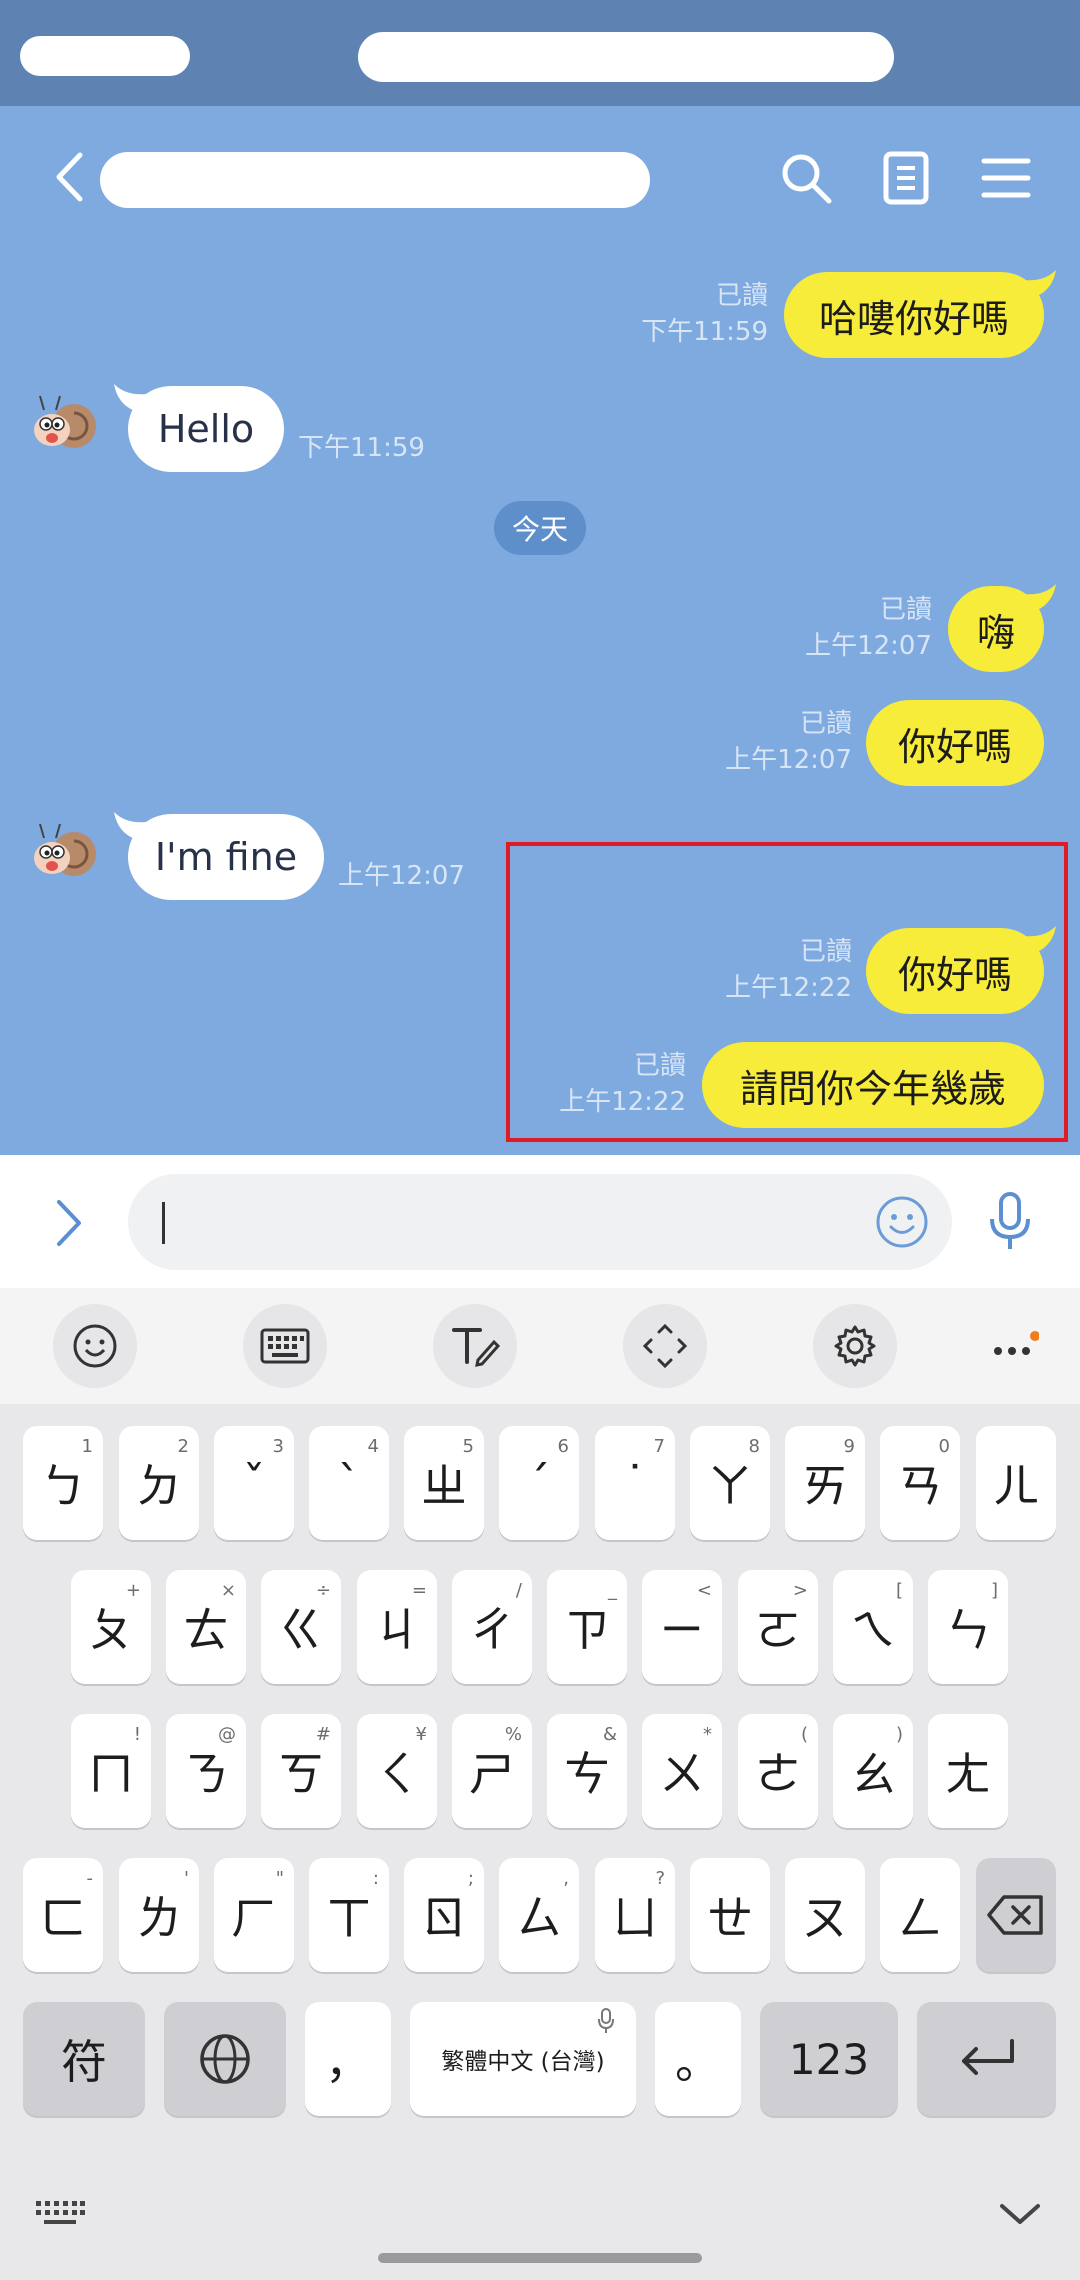 The image size is (1080, 2280). What do you see at coordinates (285, 1346) in the screenshot?
I see `keyboard-mode-button` at bounding box center [285, 1346].